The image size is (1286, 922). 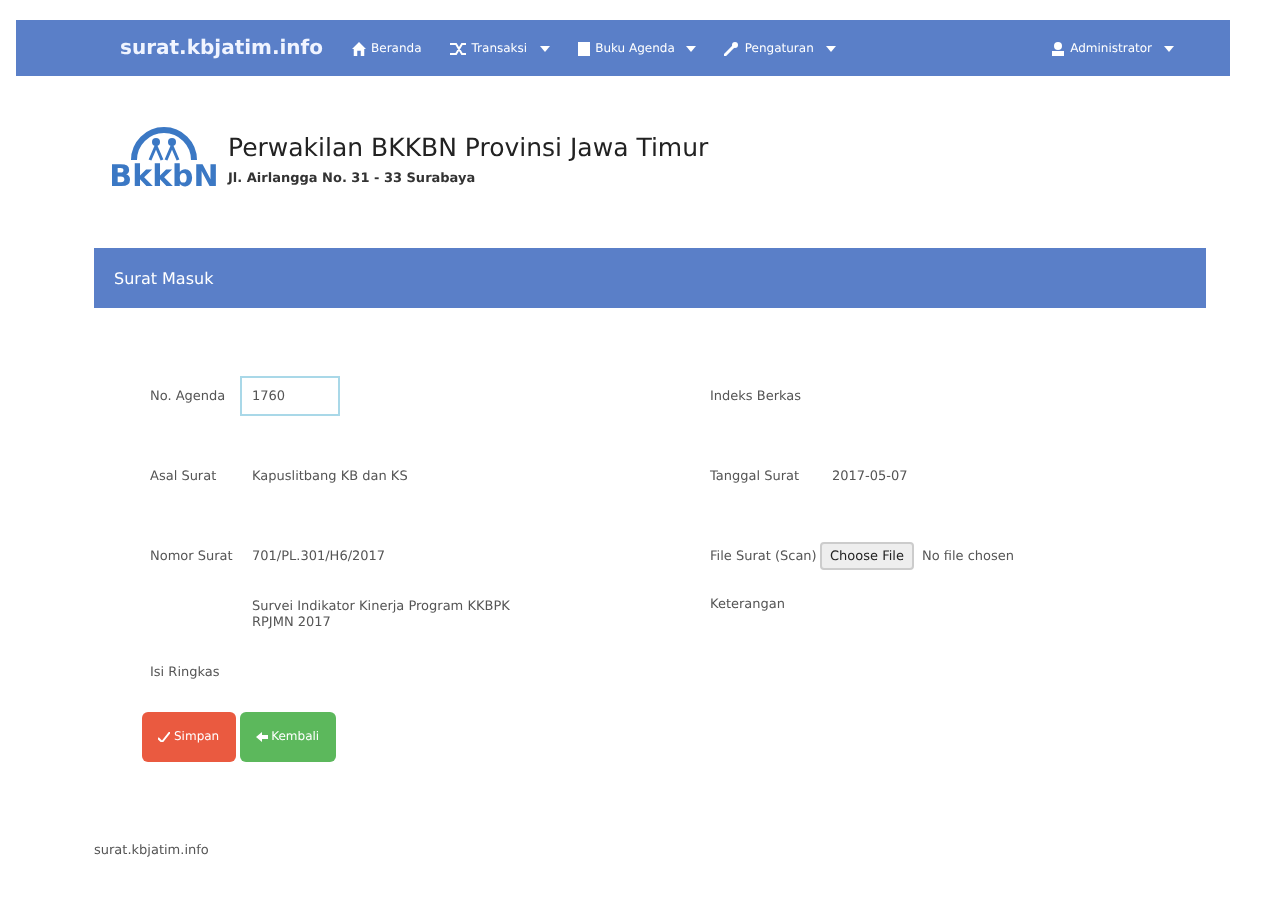 What do you see at coordinates (457, 48) in the screenshot?
I see `shuffle-icon` at bounding box center [457, 48].